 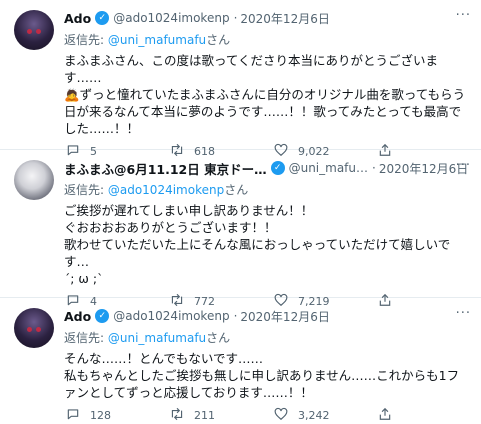 What do you see at coordinates (100, 415) in the screenshot?
I see `reply-count: 128` at bounding box center [100, 415].